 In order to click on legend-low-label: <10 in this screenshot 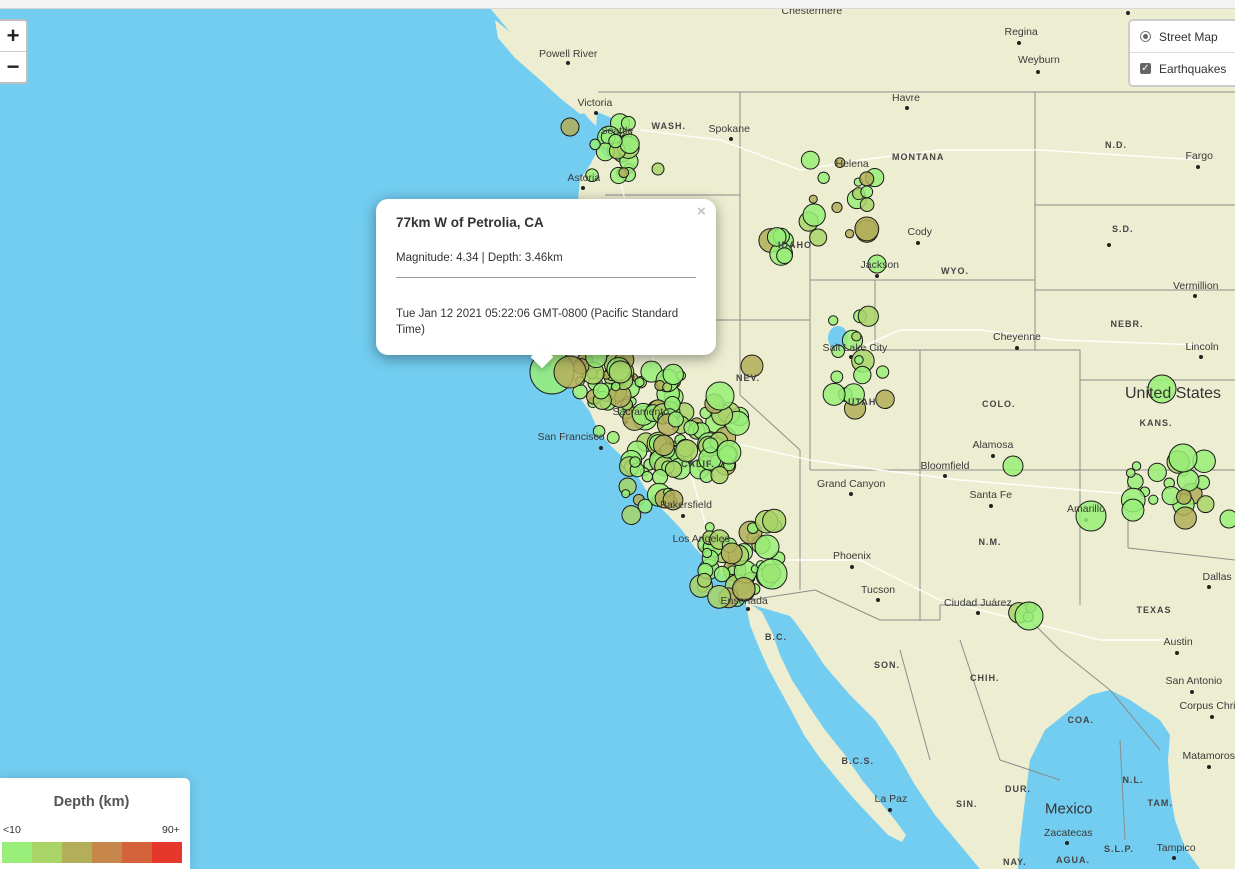, I will do `click(12, 830)`.